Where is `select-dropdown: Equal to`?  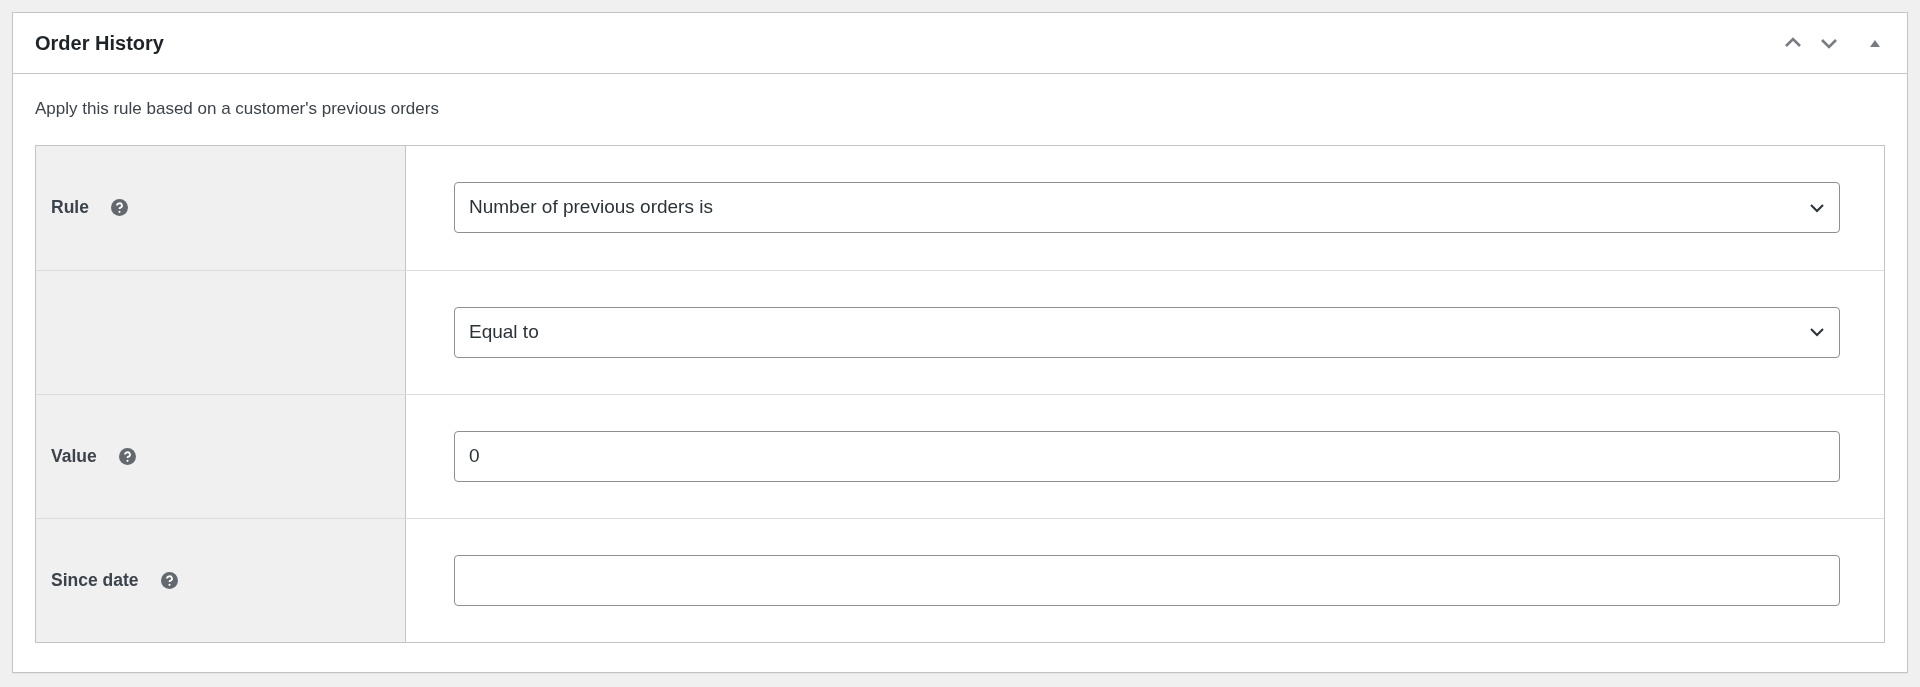 select-dropdown: Equal to is located at coordinates (1147, 332).